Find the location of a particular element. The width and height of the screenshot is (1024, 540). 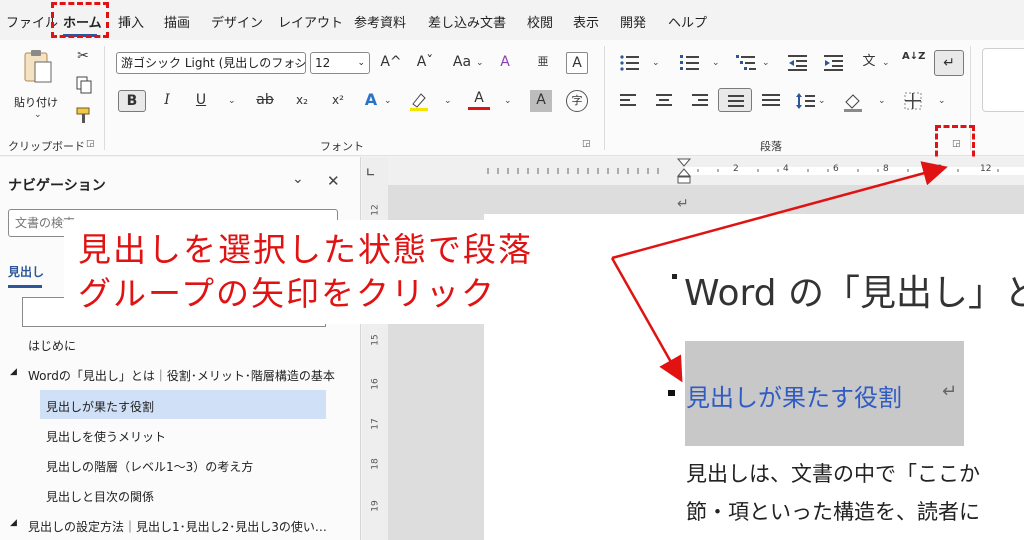

arrow-to-launcher is located at coordinates (779, 210).